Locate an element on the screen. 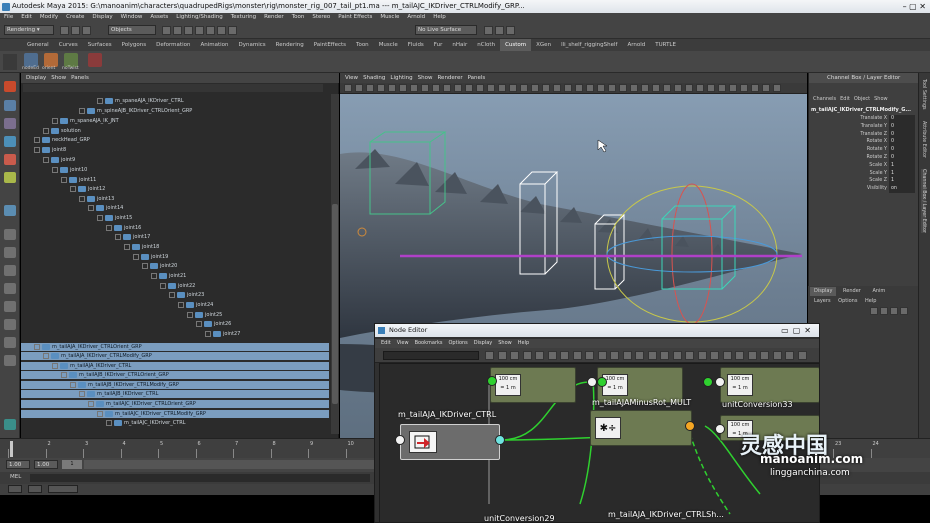 The image size is (930, 523). graph-layout-icon is located at coordinates (10, 306).